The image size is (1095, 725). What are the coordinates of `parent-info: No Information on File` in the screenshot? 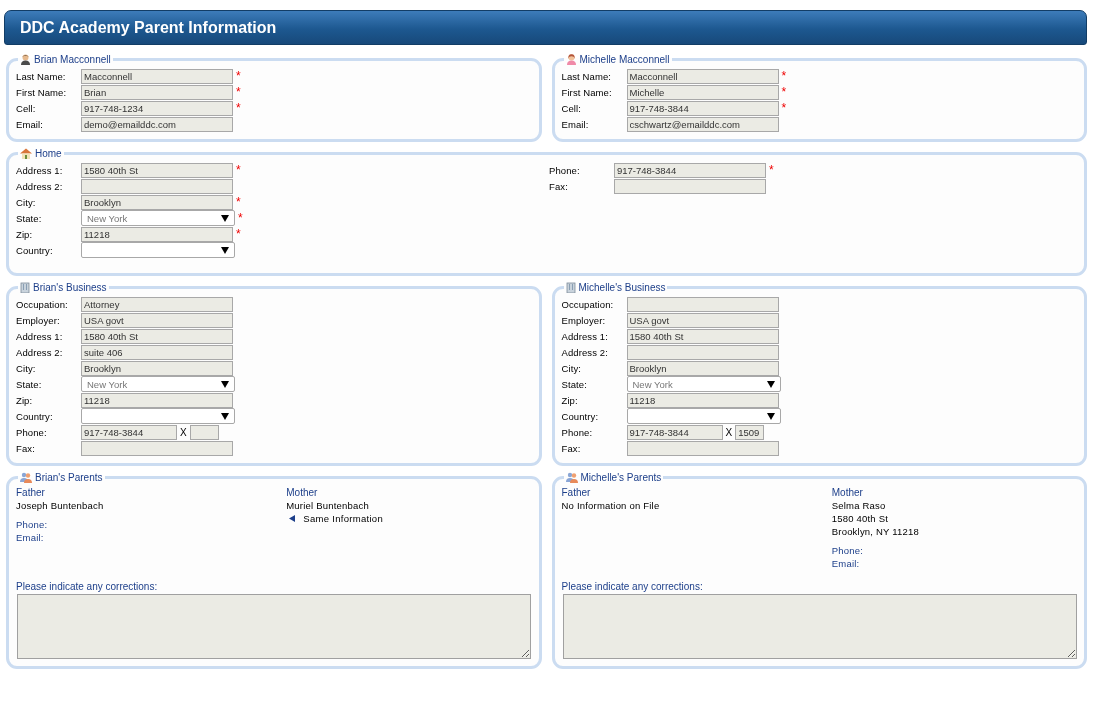 It's located at (611, 505).